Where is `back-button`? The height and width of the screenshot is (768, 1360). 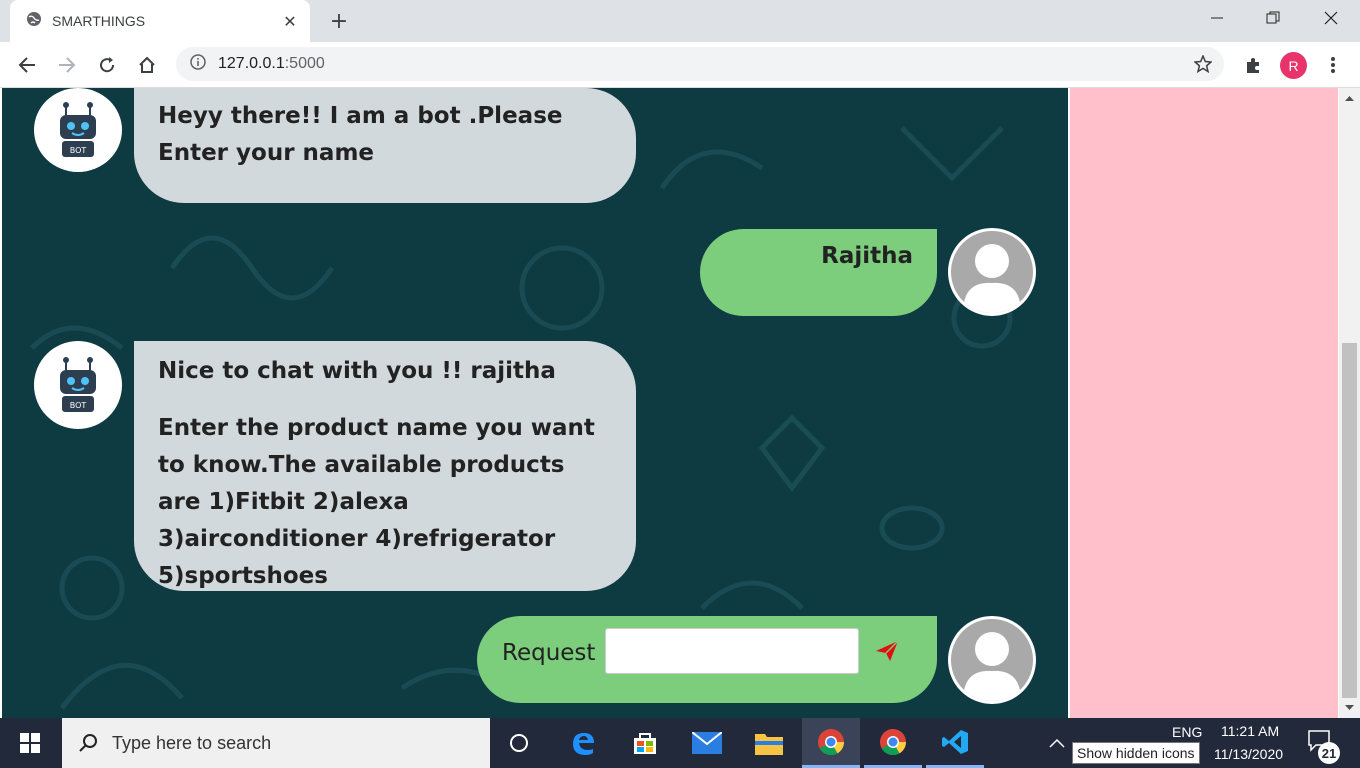
back-button is located at coordinates (27, 65).